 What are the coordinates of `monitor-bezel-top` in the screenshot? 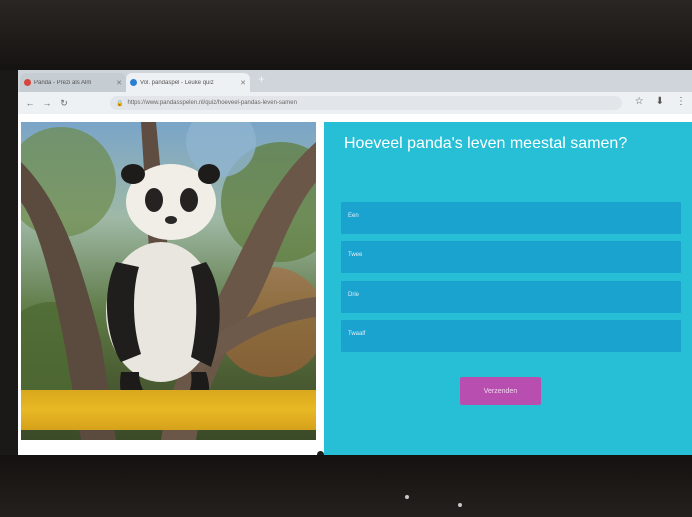 It's located at (346, 35).